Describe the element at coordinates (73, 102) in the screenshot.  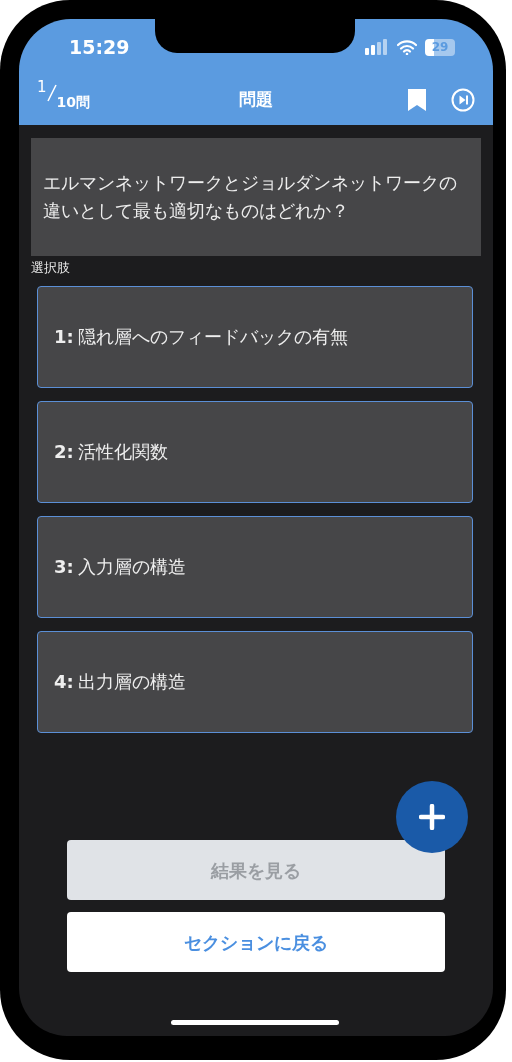
I see `counter-total: 10問` at that location.